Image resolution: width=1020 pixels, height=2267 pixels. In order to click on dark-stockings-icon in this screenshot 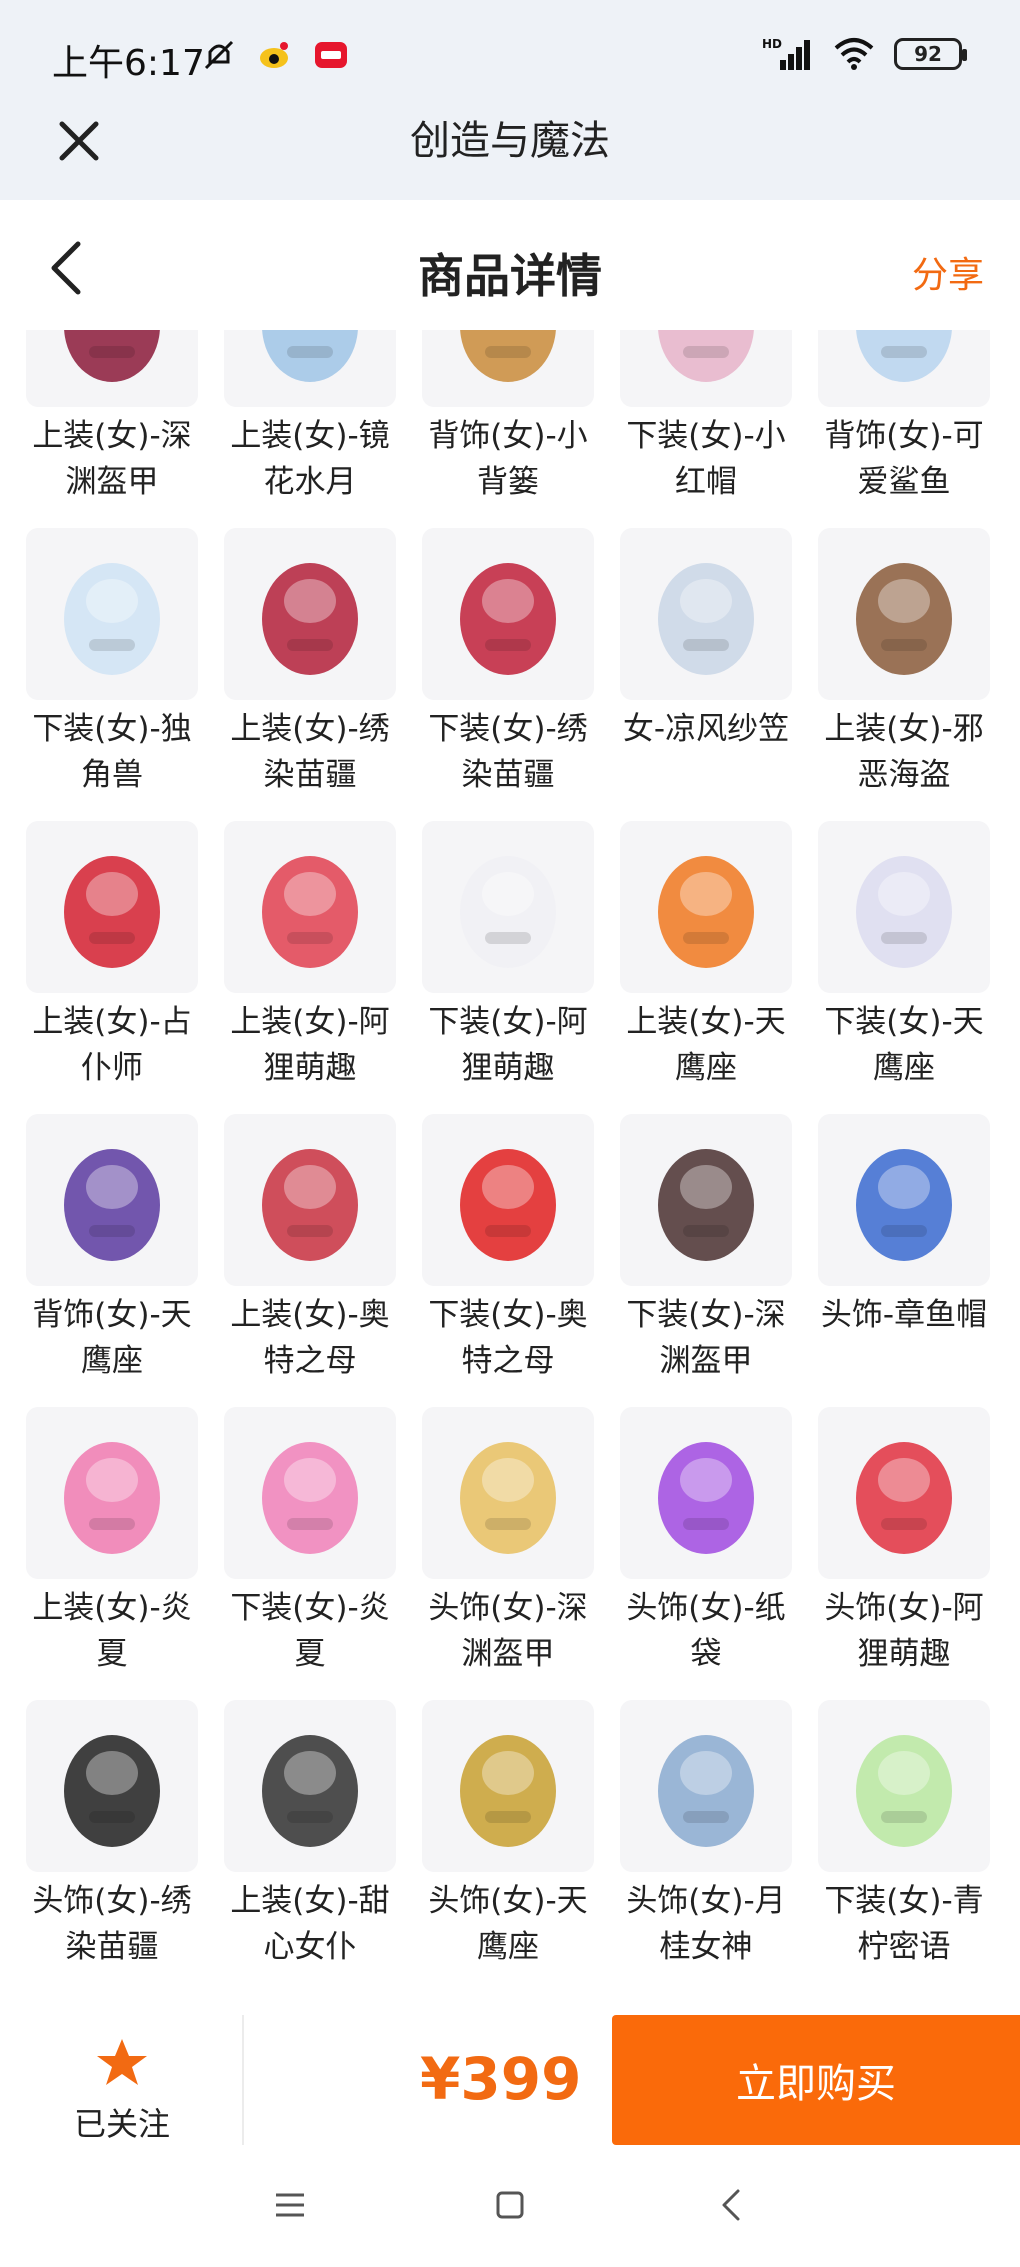, I will do `click(706, 1205)`.